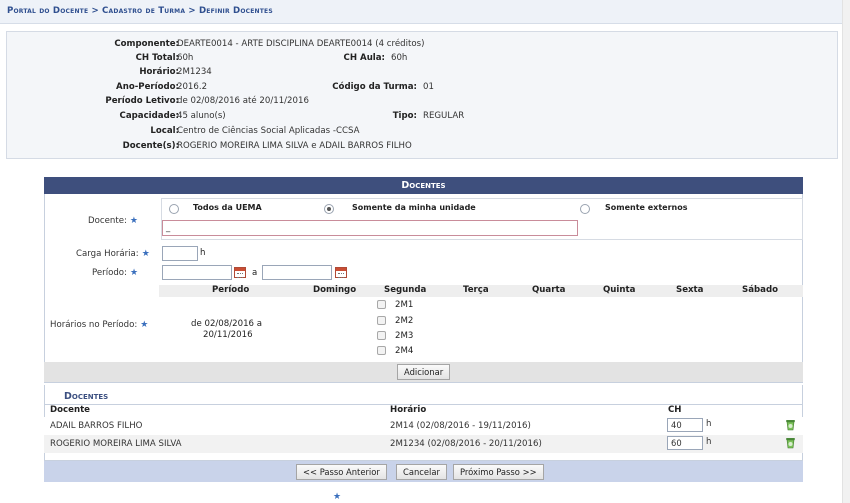 The image size is (850, 503). What do you see at coordinates (174, 209) in the screenshot?
I see `radio-todos-uema` at bounding box center [174, 209].